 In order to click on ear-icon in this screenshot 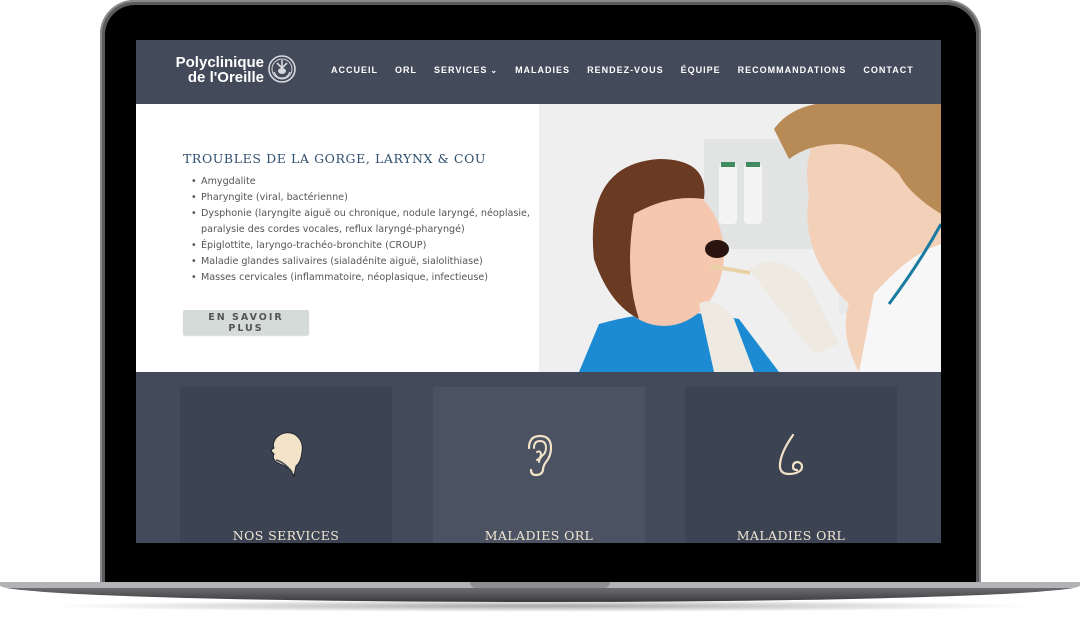, I will do `click(540, 455)`.